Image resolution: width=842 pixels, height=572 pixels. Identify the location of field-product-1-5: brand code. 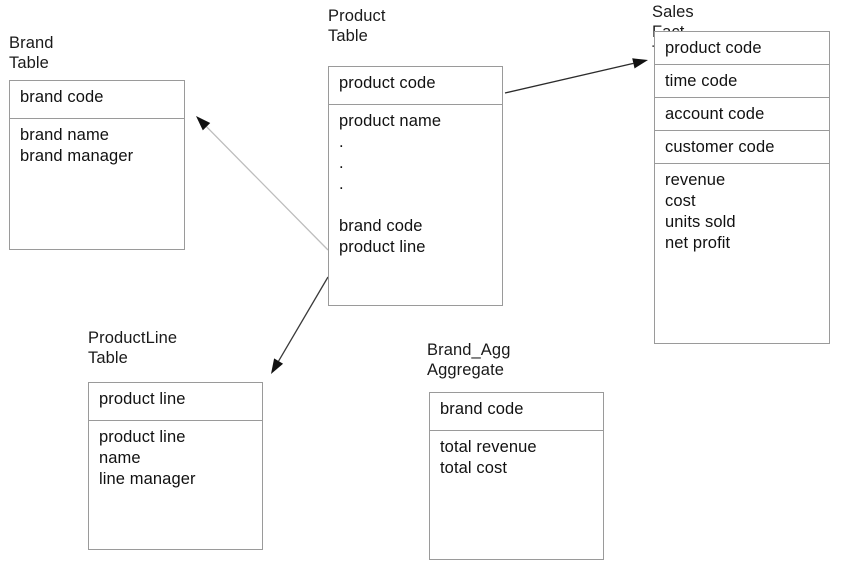
(381, 226).